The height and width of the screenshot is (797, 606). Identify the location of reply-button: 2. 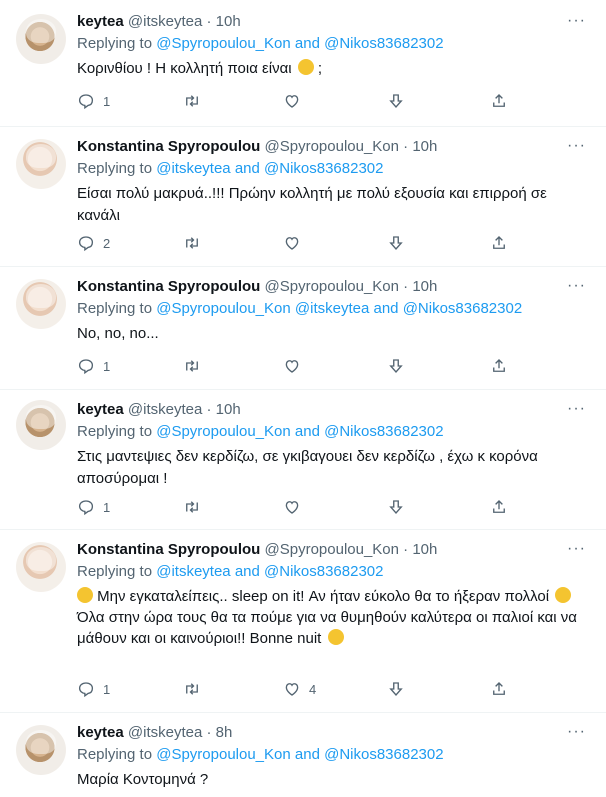
(93, 243).